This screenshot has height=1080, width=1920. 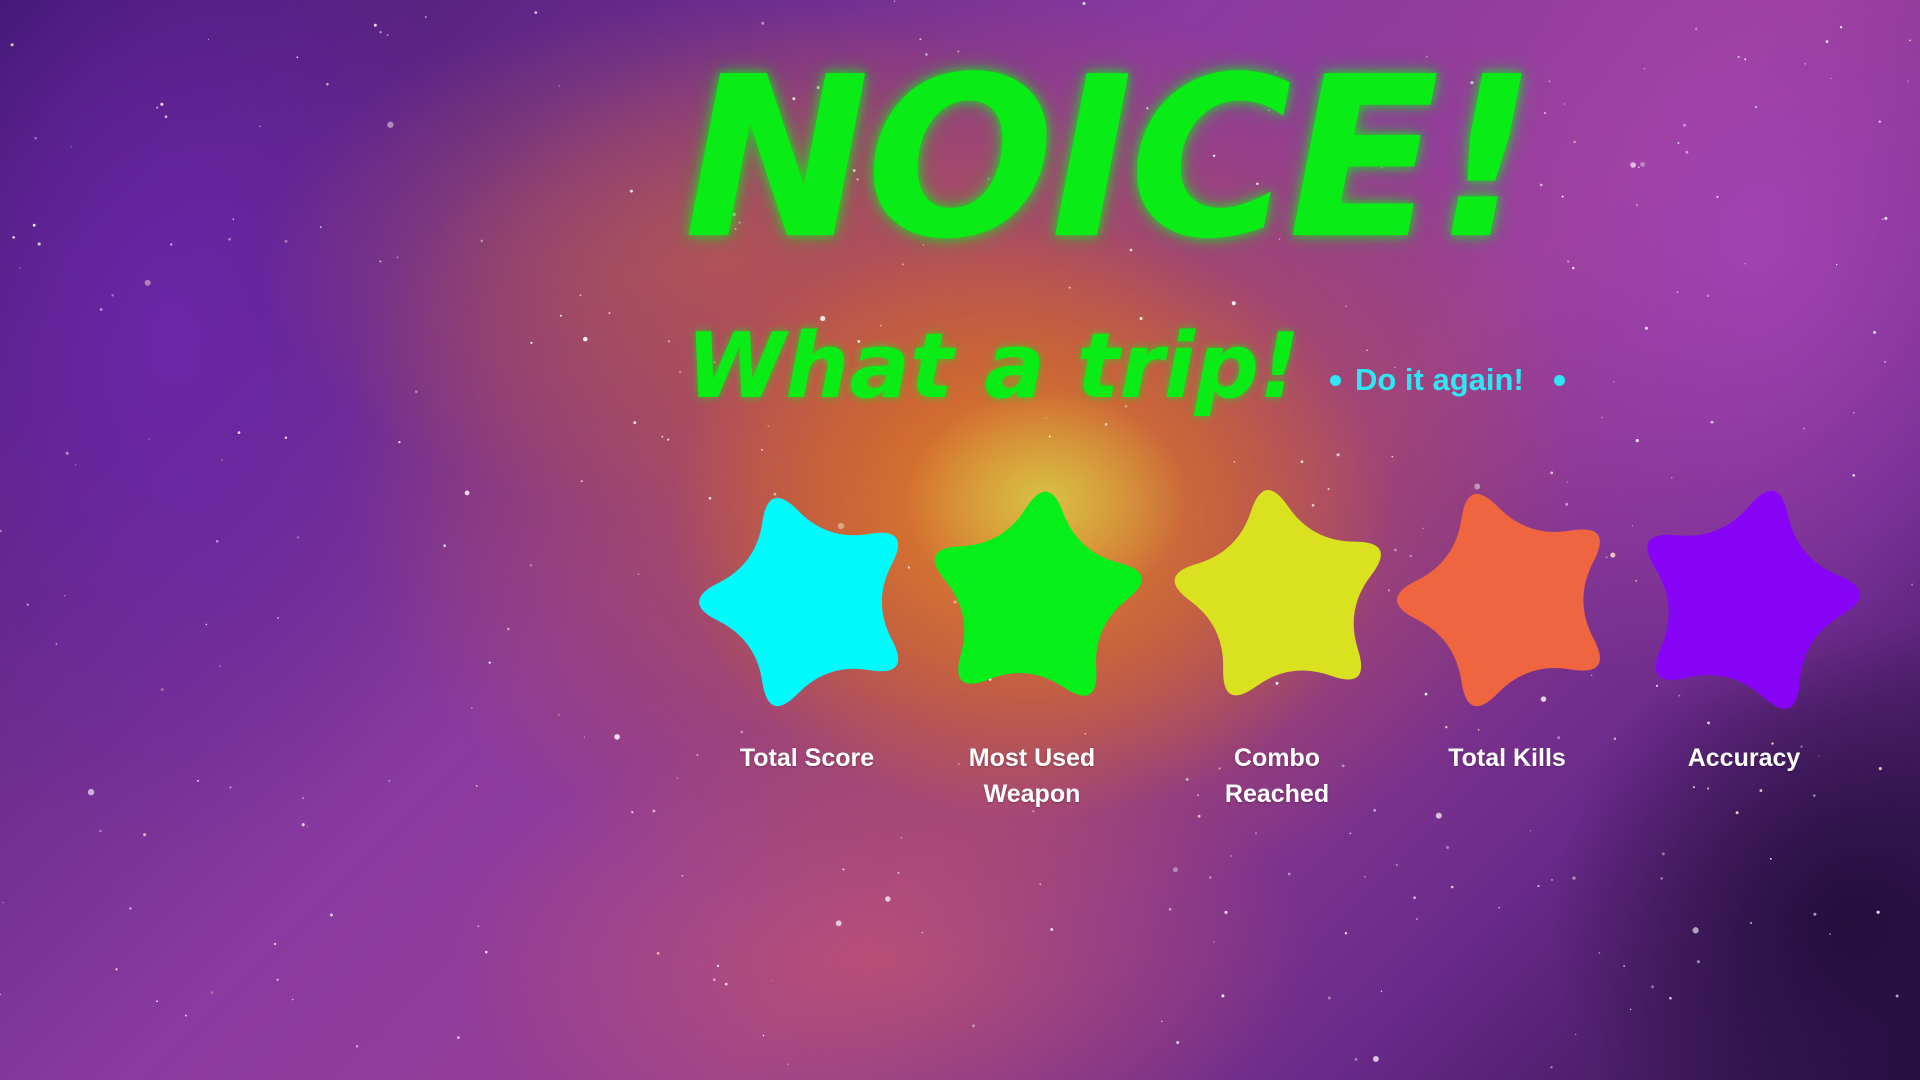 I want to click on stat-label-accuracy: Accuracy, so click(x=1744, y=758).